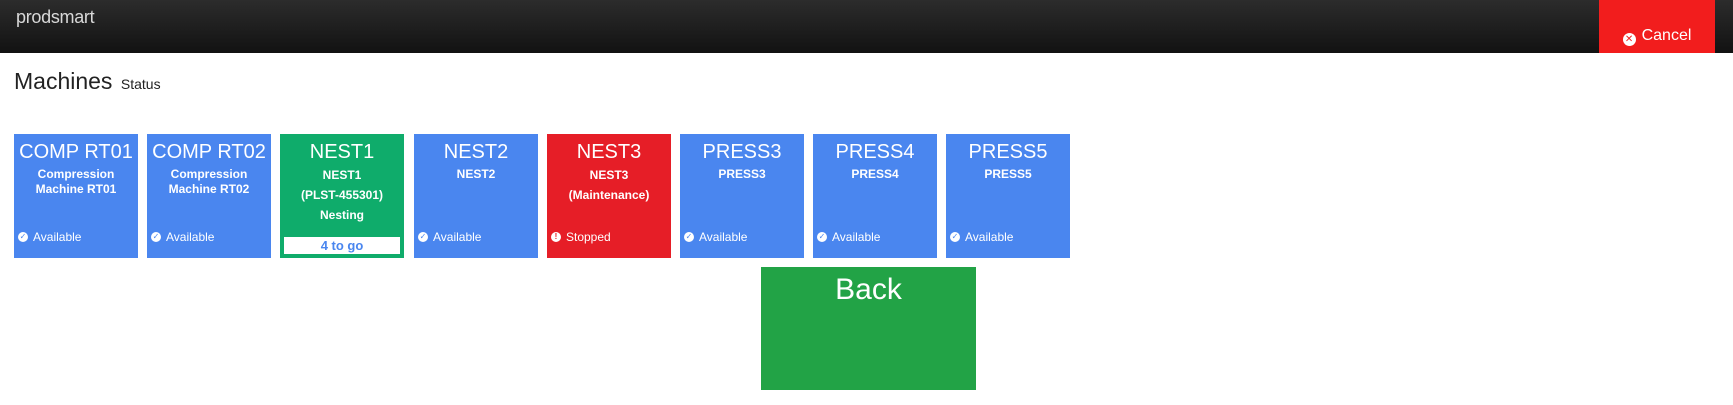 The width and height of the screenshot is (1733, 405). I want to click on machine-tile-nest3: NEST3 NEST3 (Maintenance) ! Stopped, so click(609, 196).